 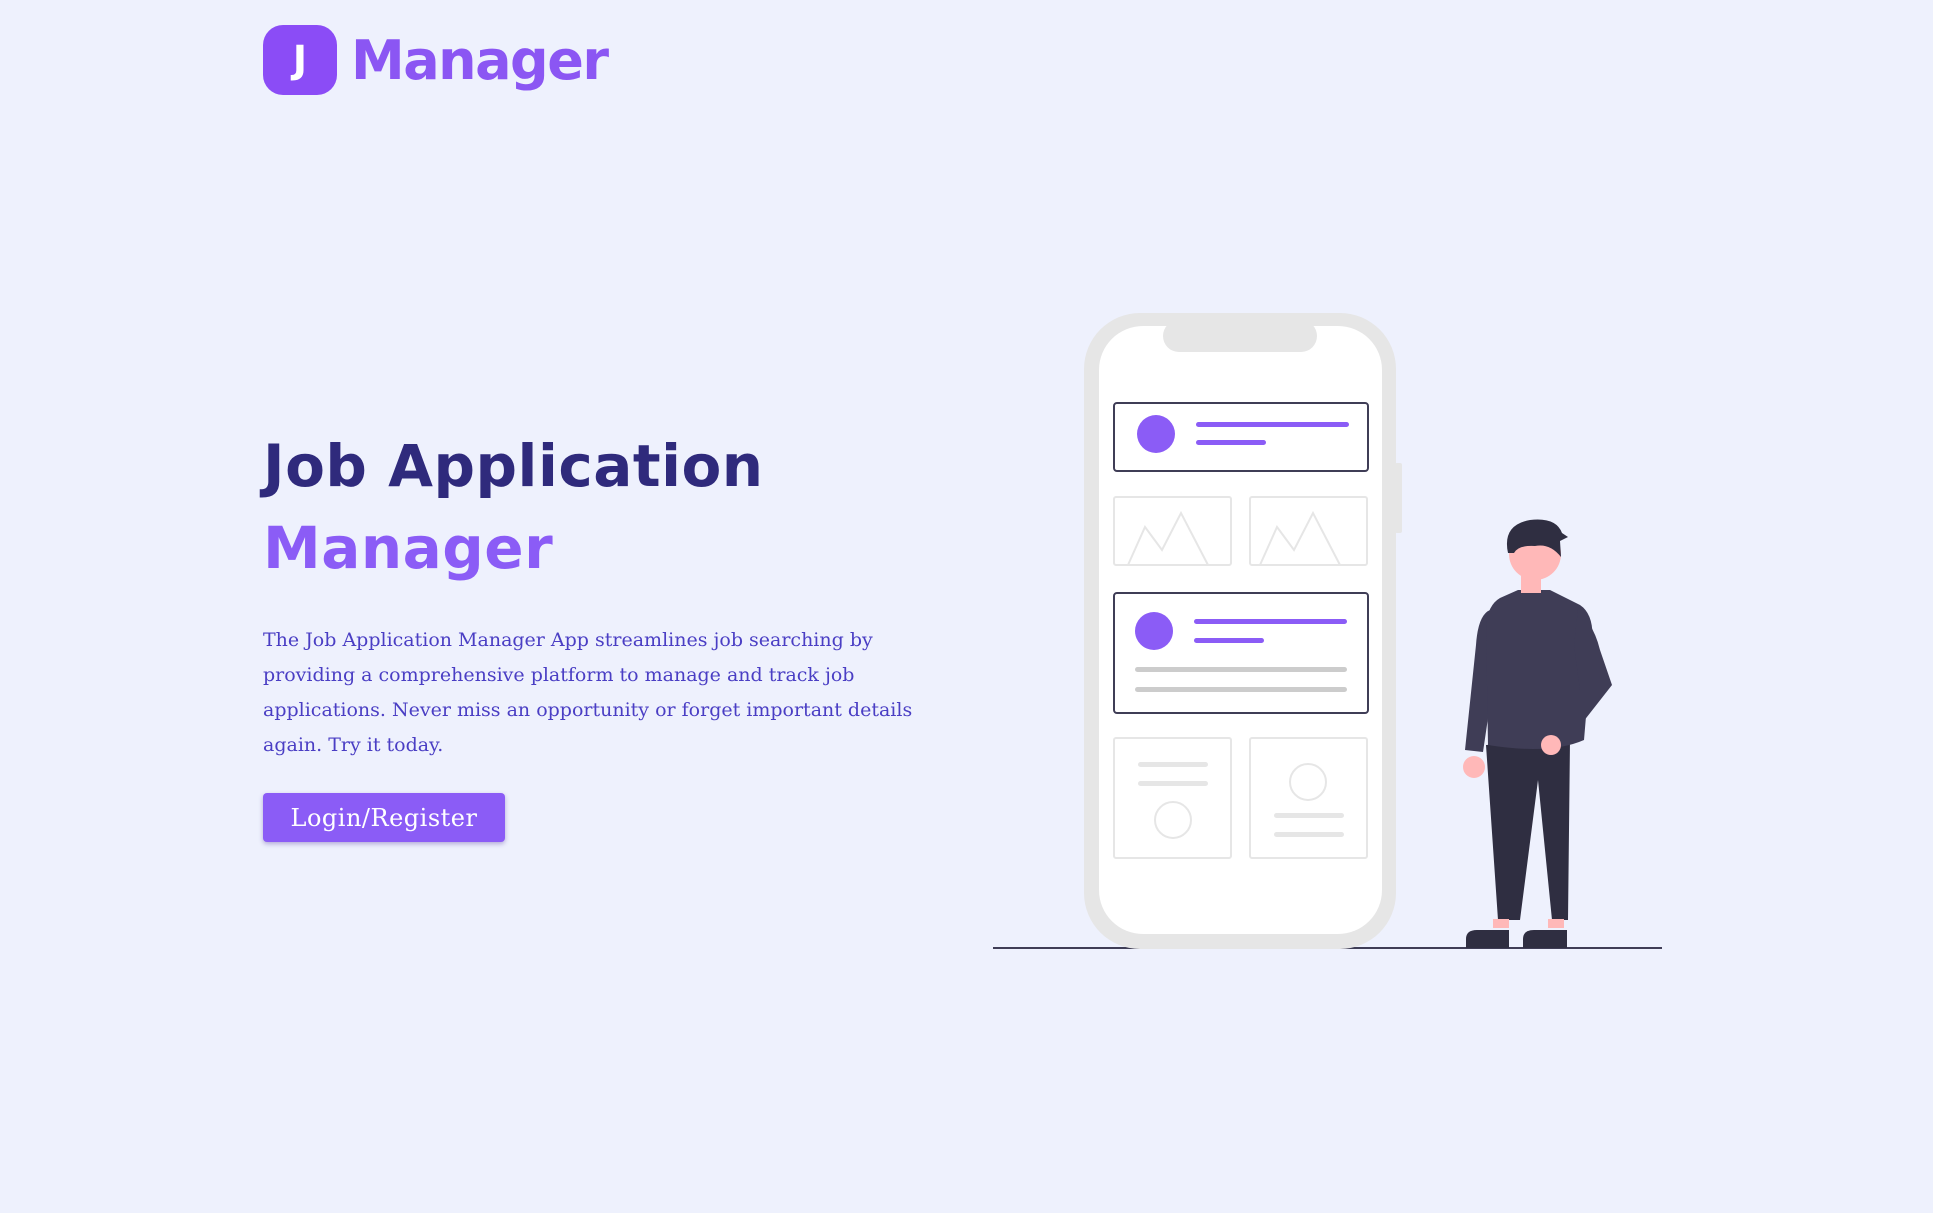 I want to click on logo-mark-icon: J, so click(x=300, y=60).